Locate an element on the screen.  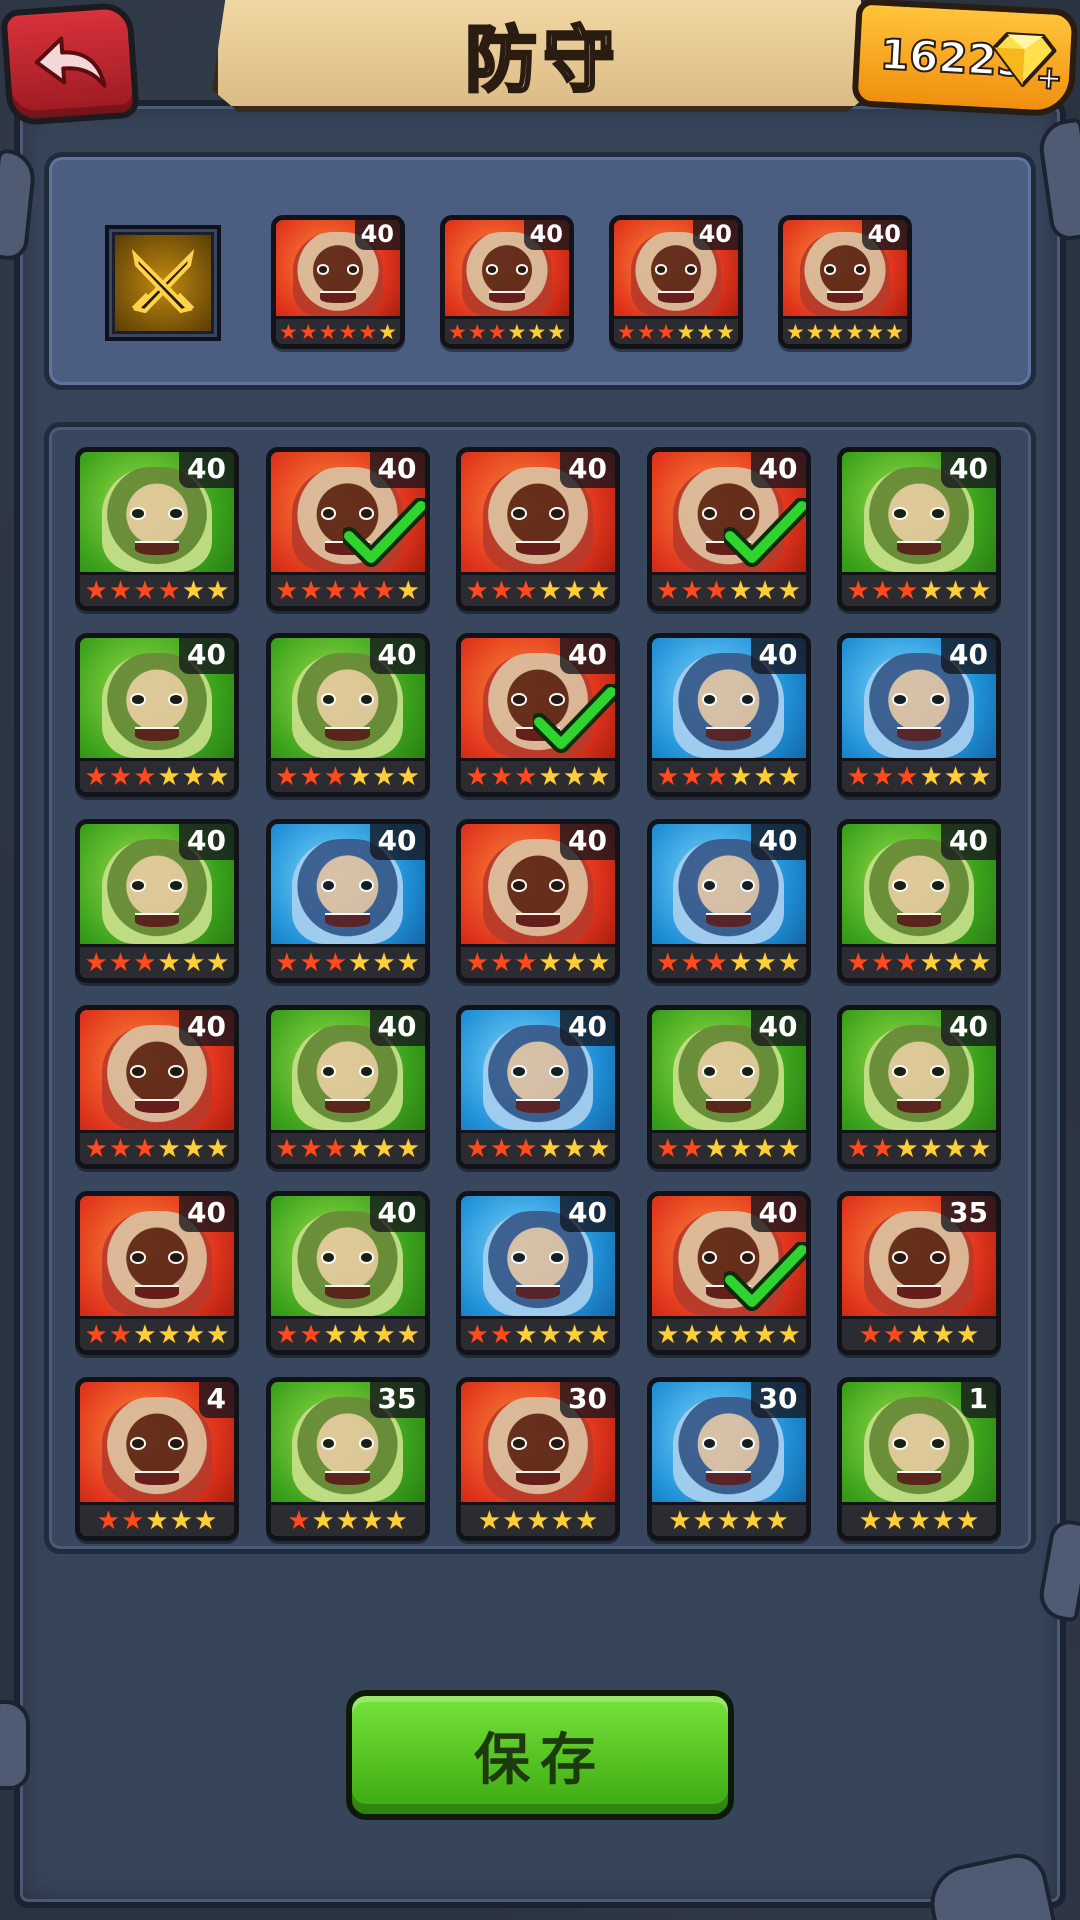
hero-portrait is located at coordinates (919, 1450).